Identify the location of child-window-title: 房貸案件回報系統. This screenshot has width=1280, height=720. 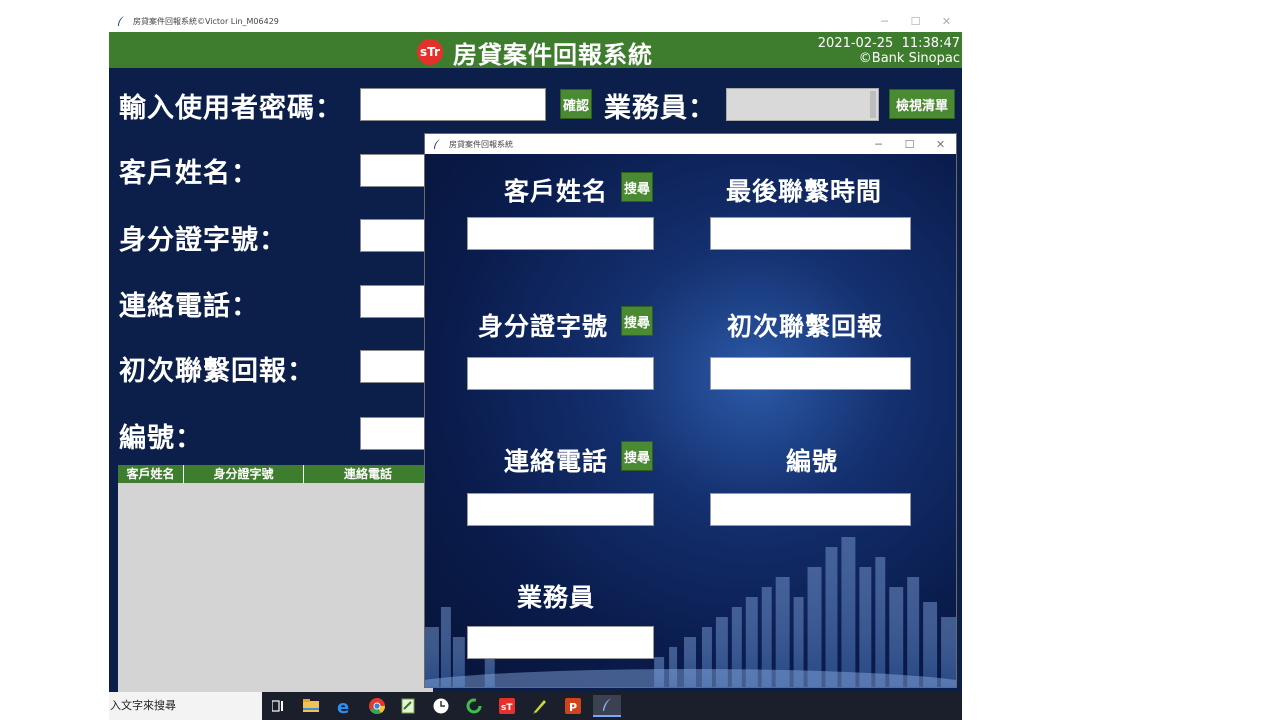
(481, 144).